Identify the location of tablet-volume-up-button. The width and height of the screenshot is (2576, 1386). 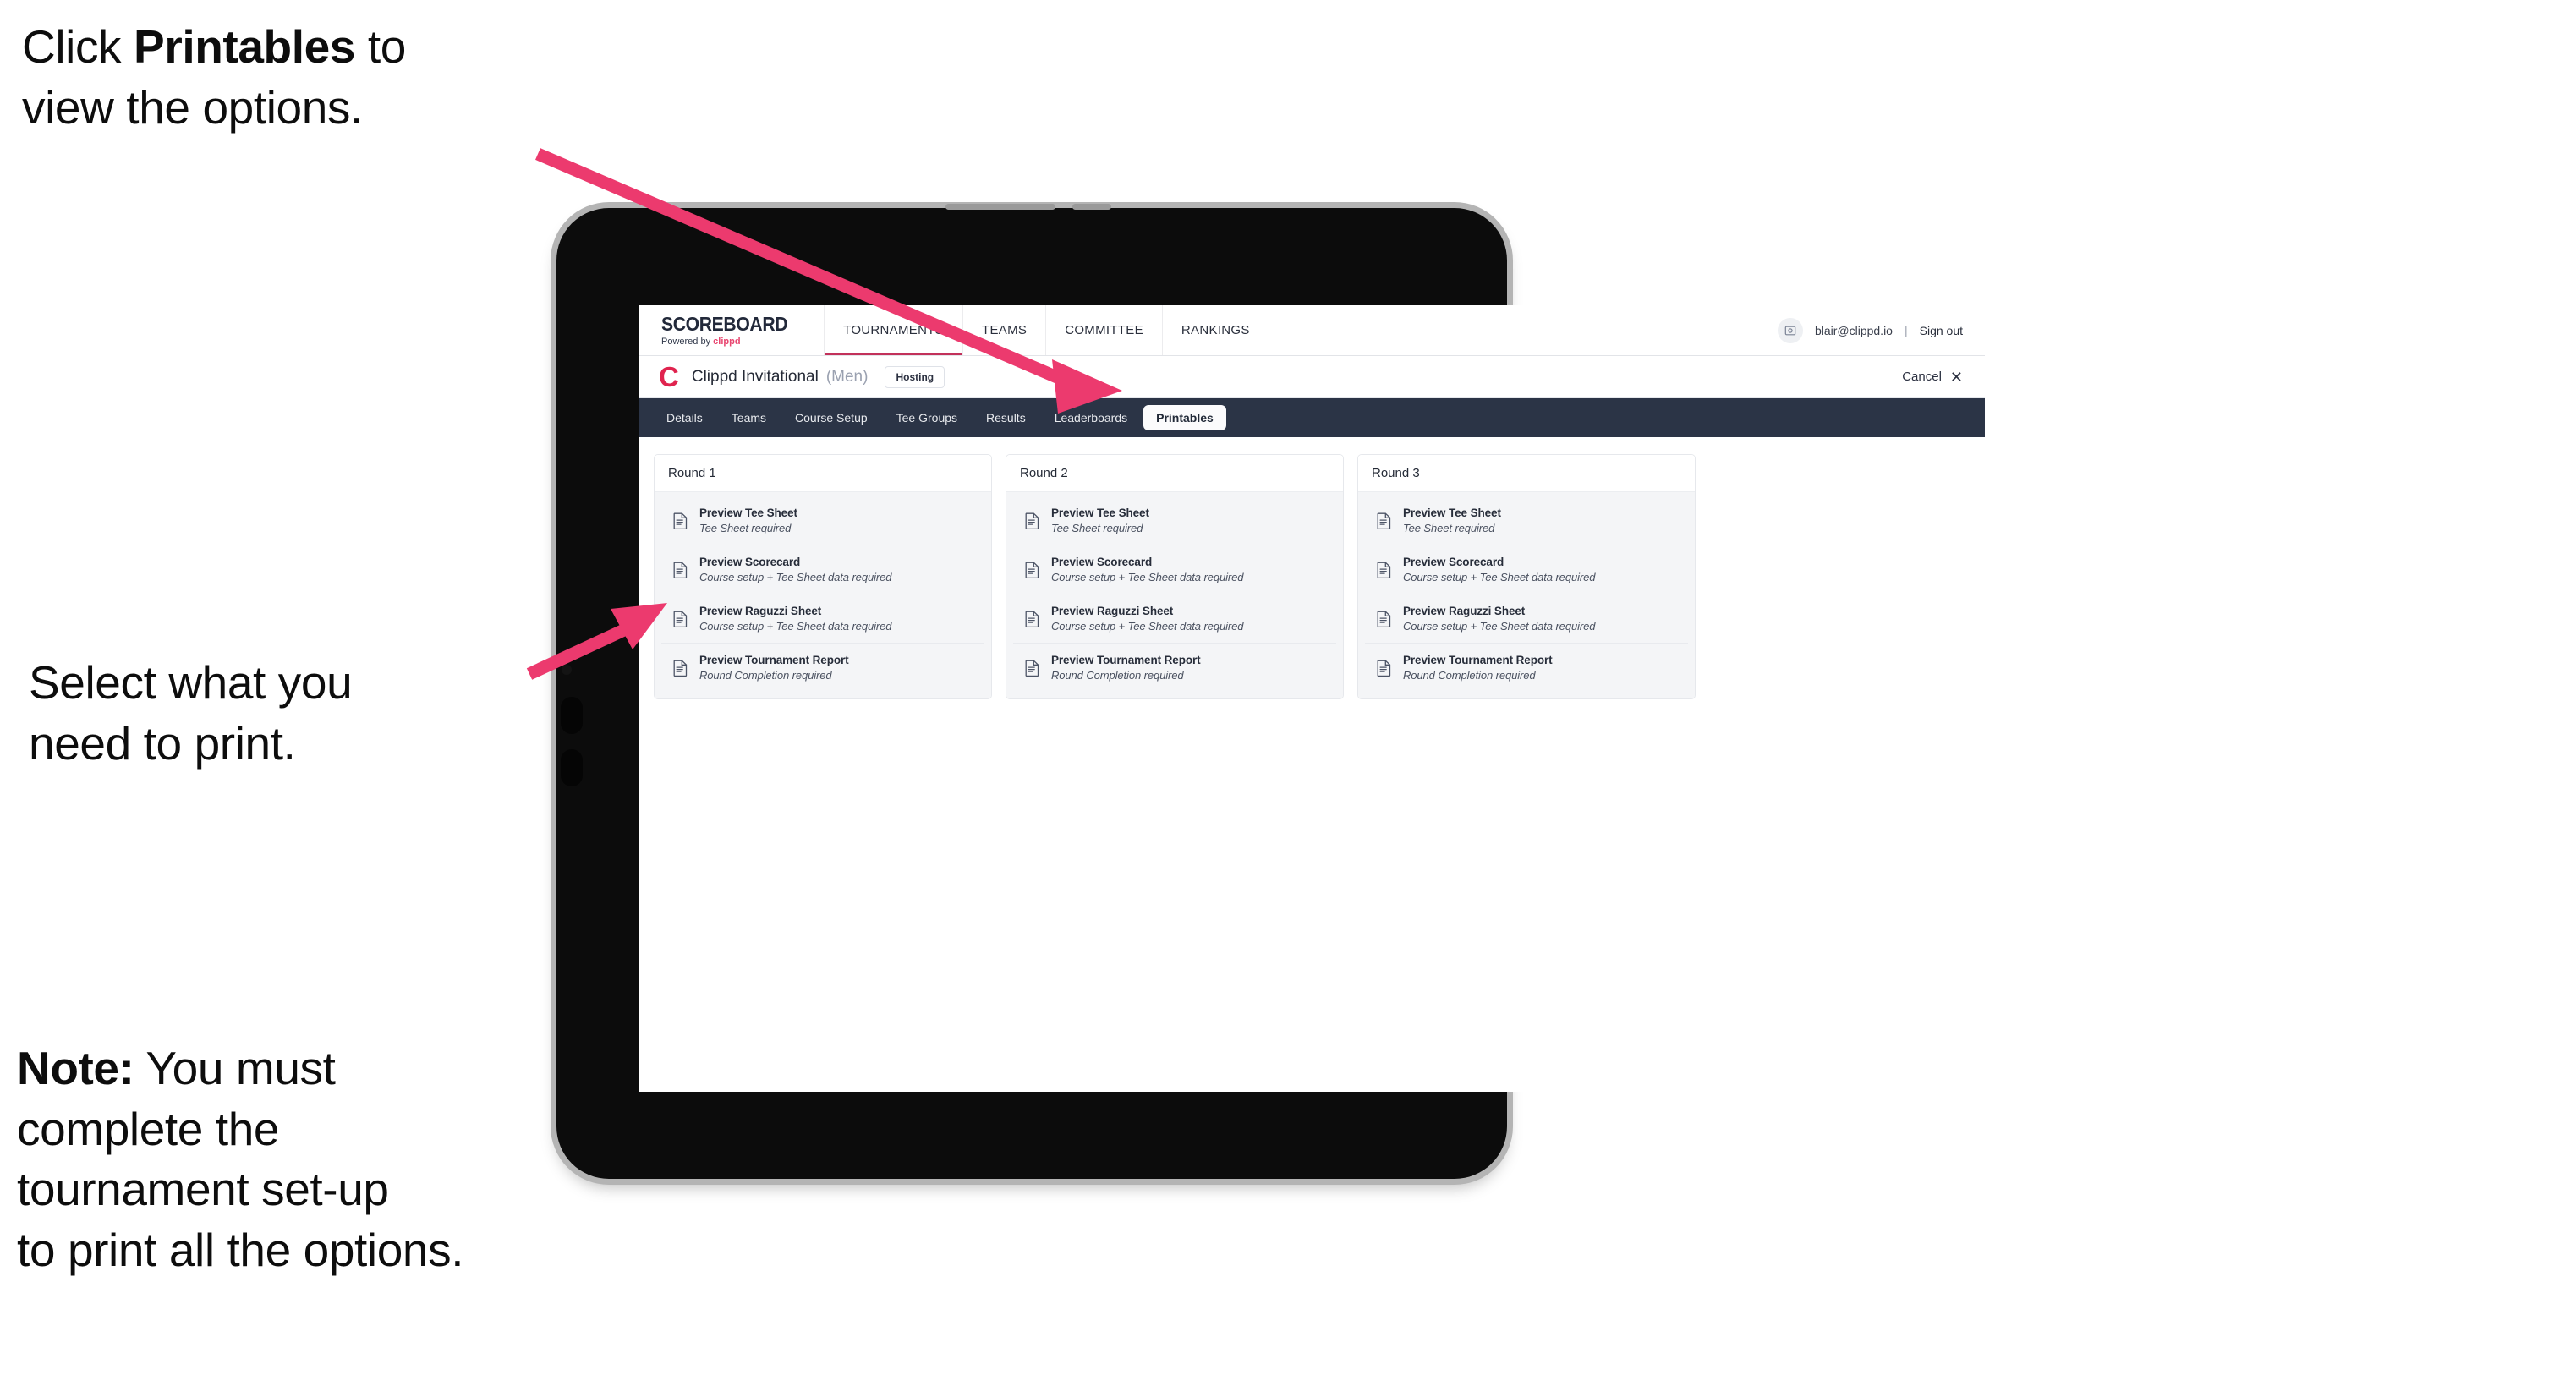
(572, 715).